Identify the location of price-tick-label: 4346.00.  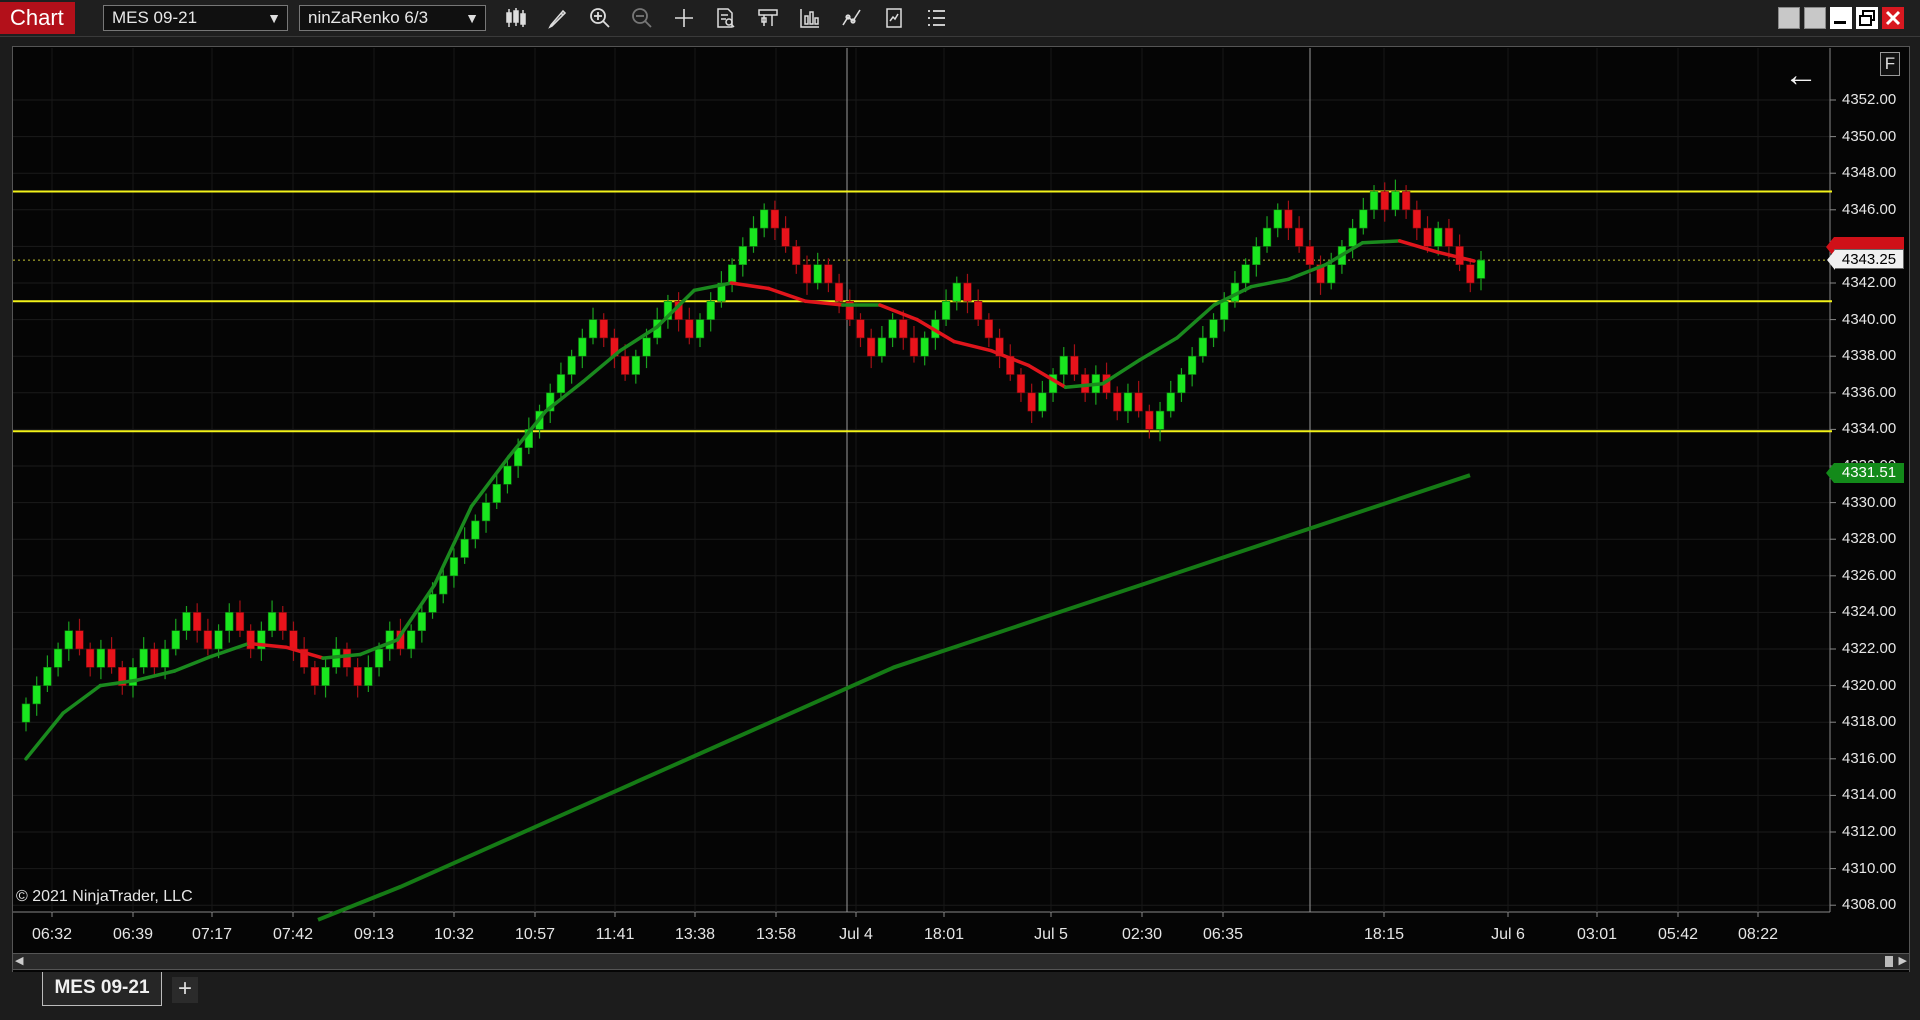
(1869, 209).